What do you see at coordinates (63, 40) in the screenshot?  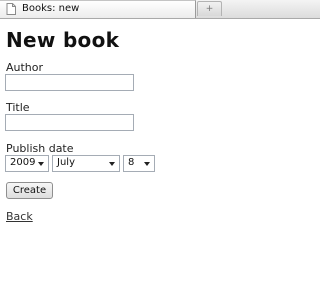 I see `page-title: New book` at bounding box center [63, 40].